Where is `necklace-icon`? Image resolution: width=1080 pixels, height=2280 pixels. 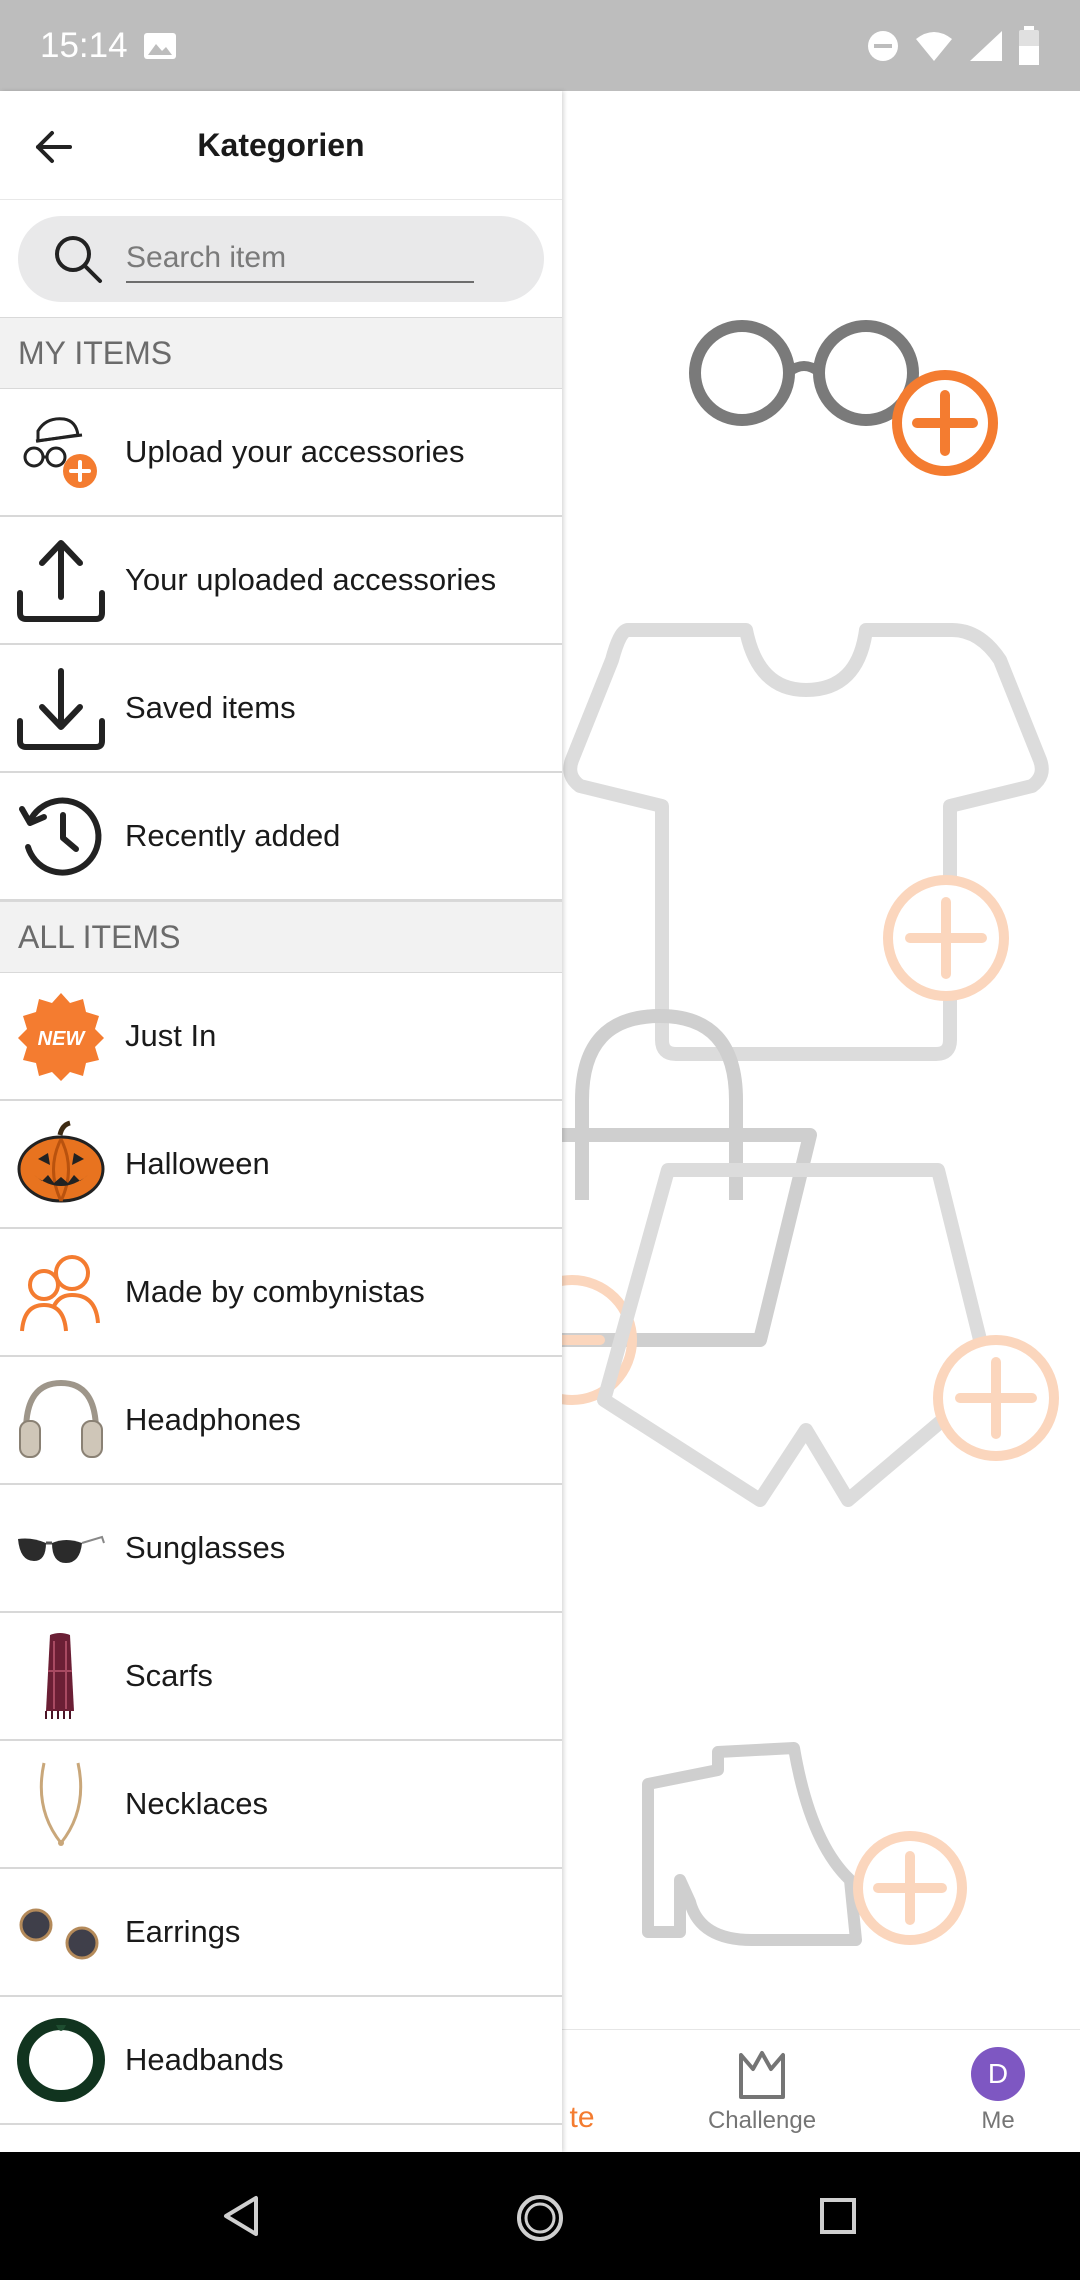
necklace-icon is located at coordinates (61, 1804).